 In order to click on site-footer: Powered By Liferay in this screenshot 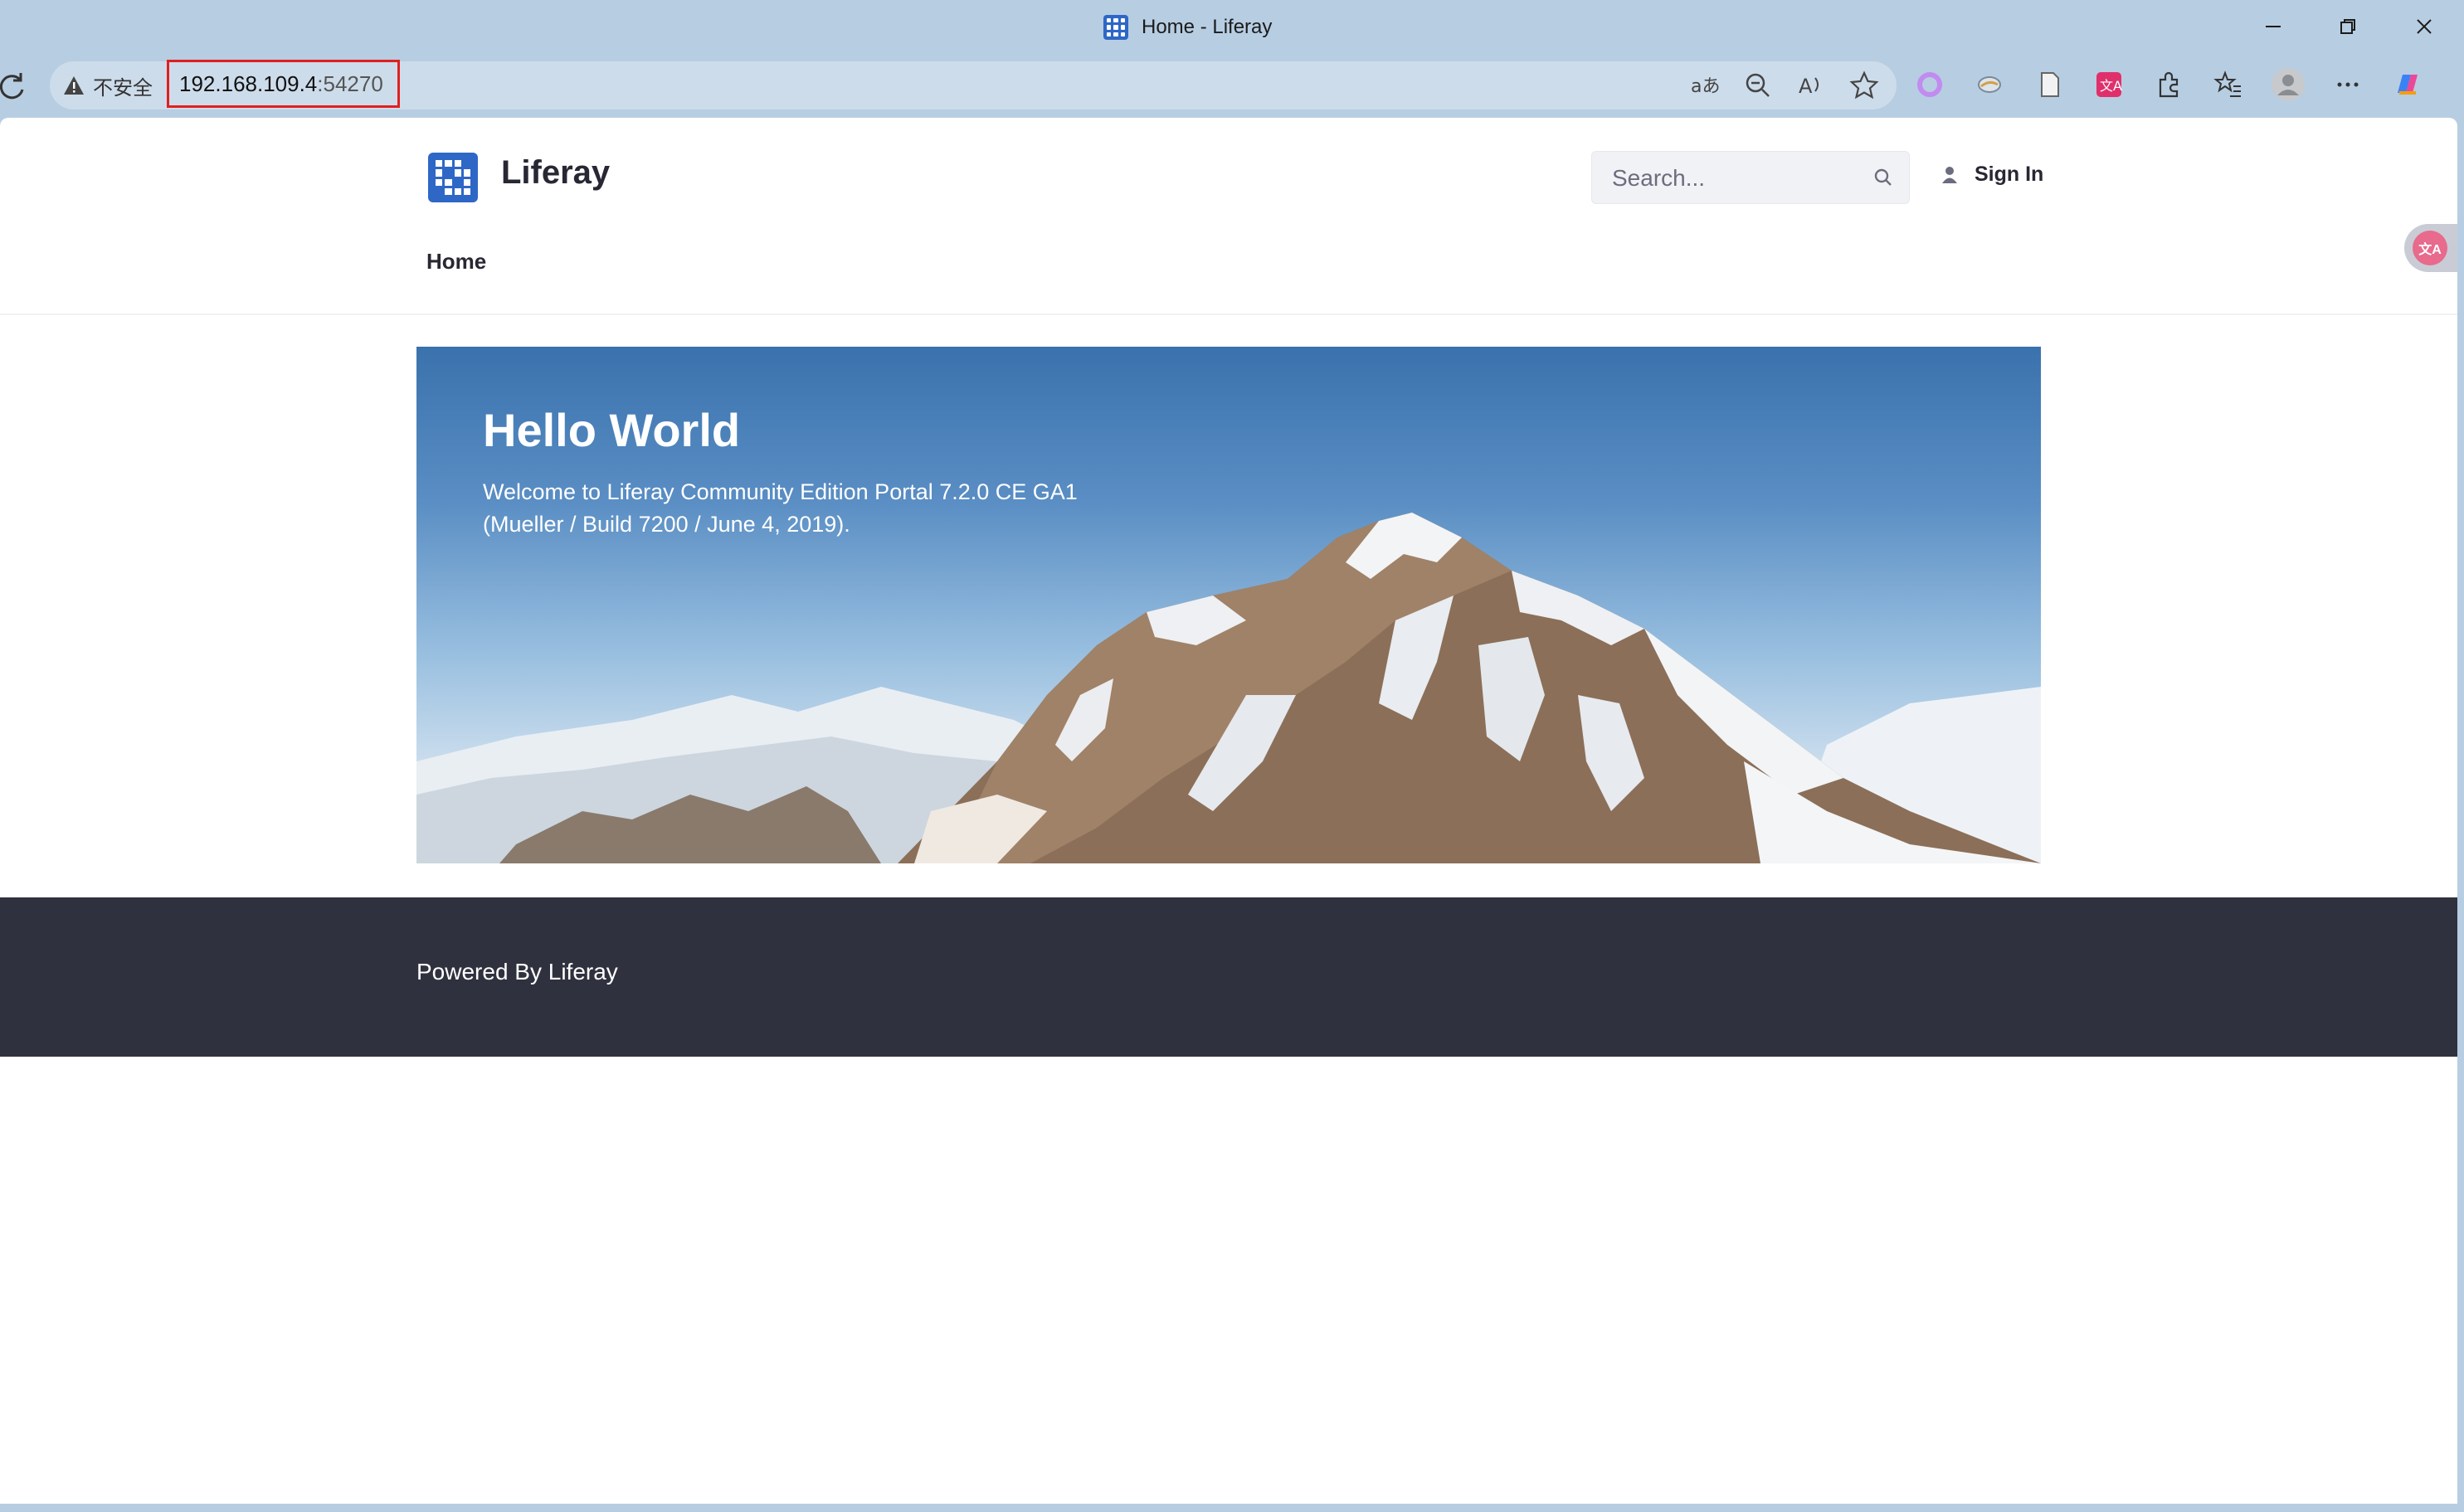, I will do `click(1228, 977)`.